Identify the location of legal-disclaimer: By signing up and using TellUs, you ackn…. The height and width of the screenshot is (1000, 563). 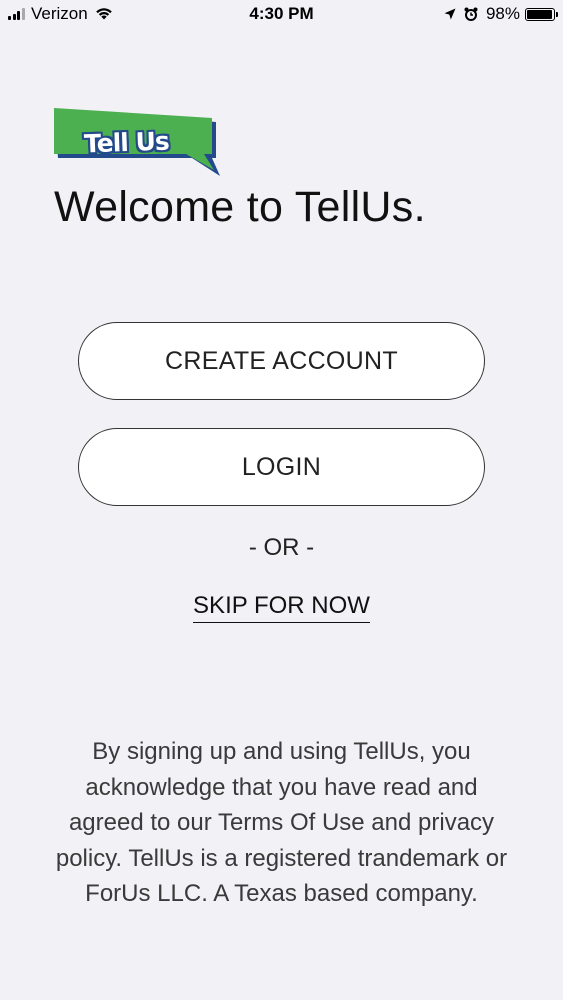
(281, 822).